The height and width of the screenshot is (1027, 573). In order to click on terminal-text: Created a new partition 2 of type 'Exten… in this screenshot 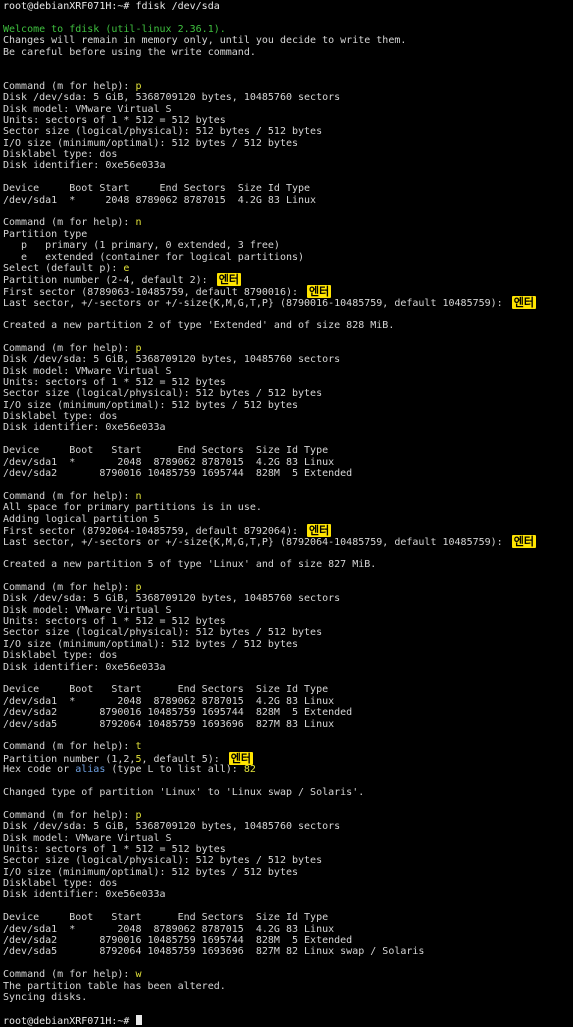, I will do `click(199, 325)`.